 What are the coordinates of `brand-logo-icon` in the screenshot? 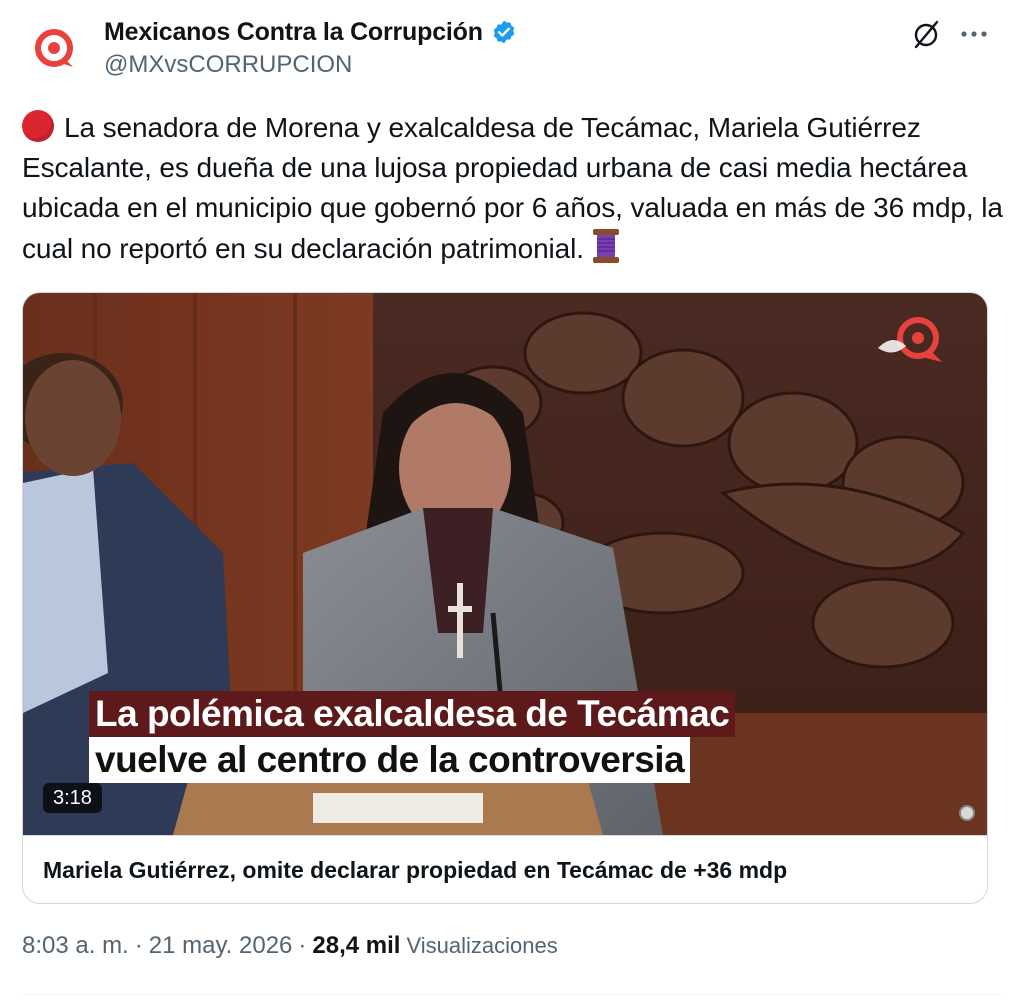 It's located at (54, 48).